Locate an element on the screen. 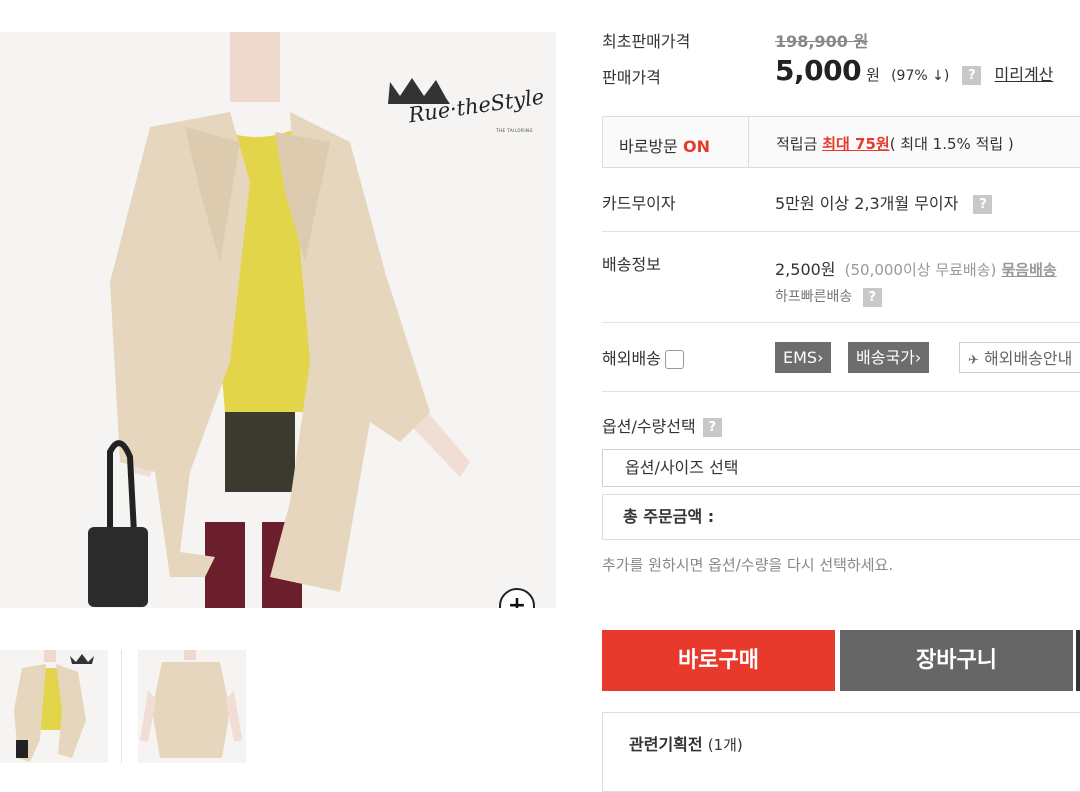 The image size is (1080, 792). overseas-row: 해외배송 is located at coordinates (643, 357).